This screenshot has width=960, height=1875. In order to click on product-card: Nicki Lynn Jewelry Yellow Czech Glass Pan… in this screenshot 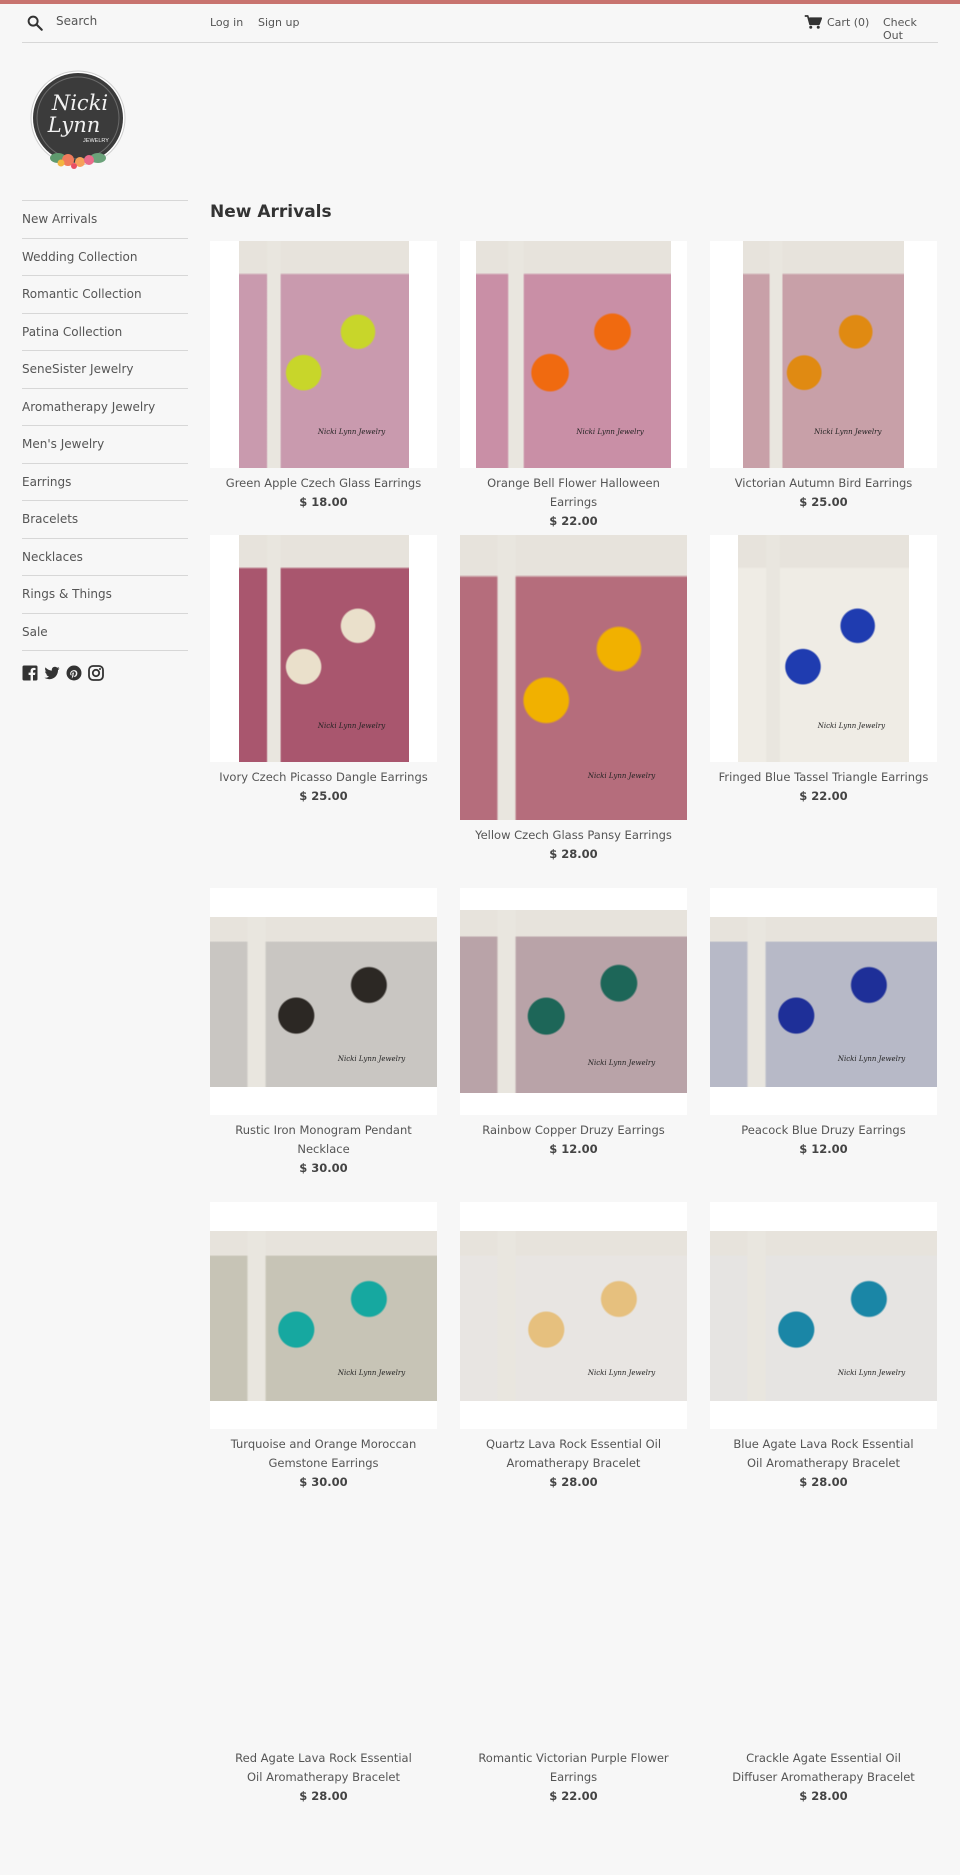, I will do `click(573, 699)`.